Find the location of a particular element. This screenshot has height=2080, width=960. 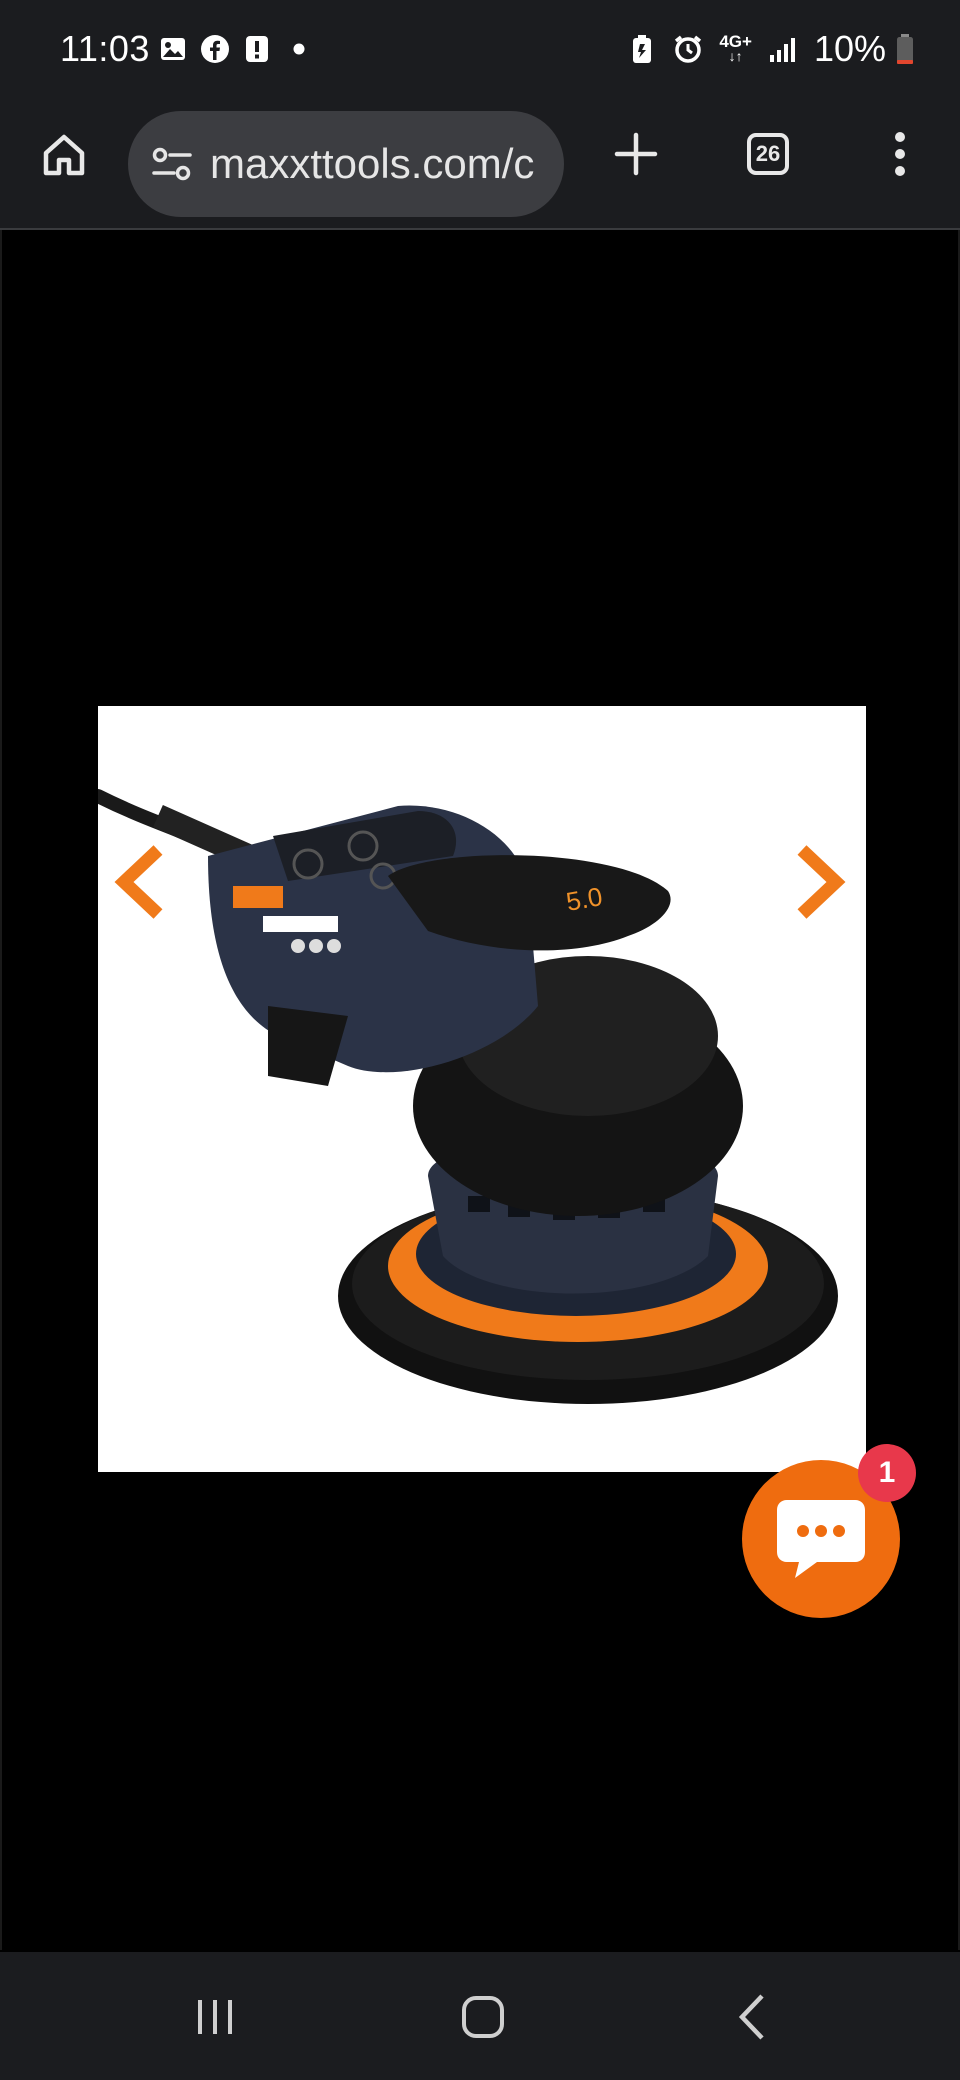

recents-button is located at coordinates (215, 2017).